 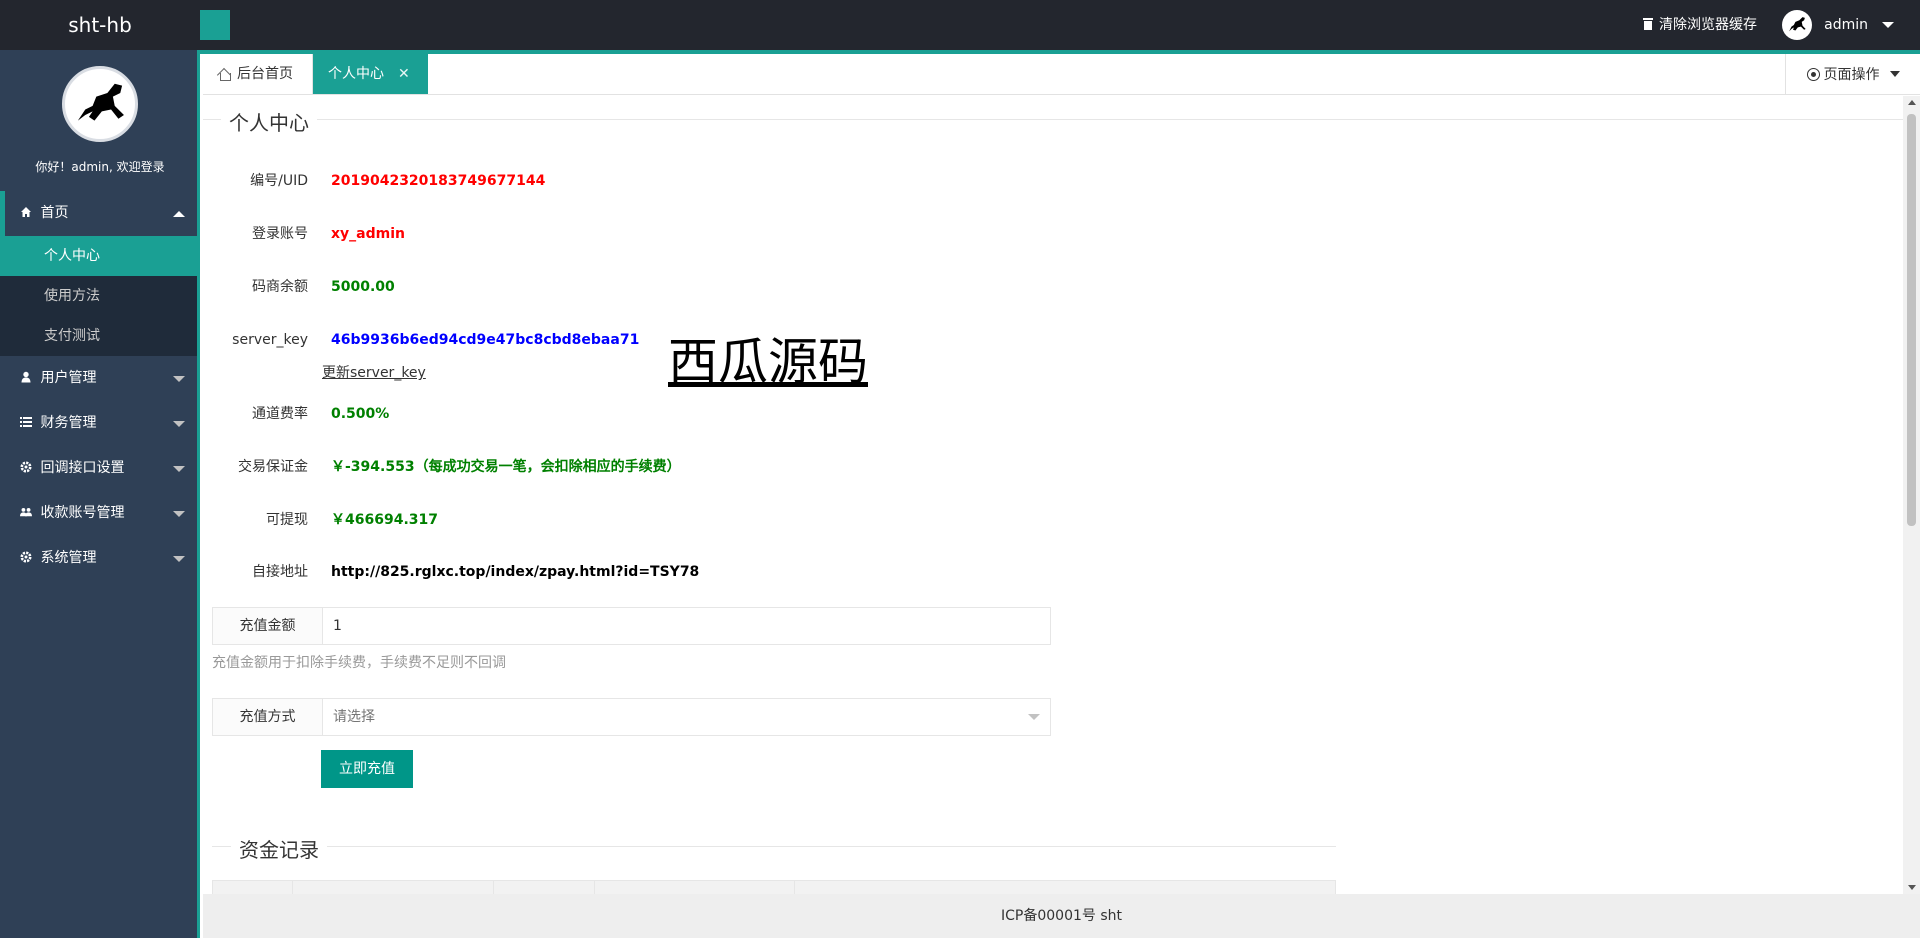 What do you see at coordinates (1648, 24) in the screenshot?
I see `trash-icon` at bounding box center [1648, 24].